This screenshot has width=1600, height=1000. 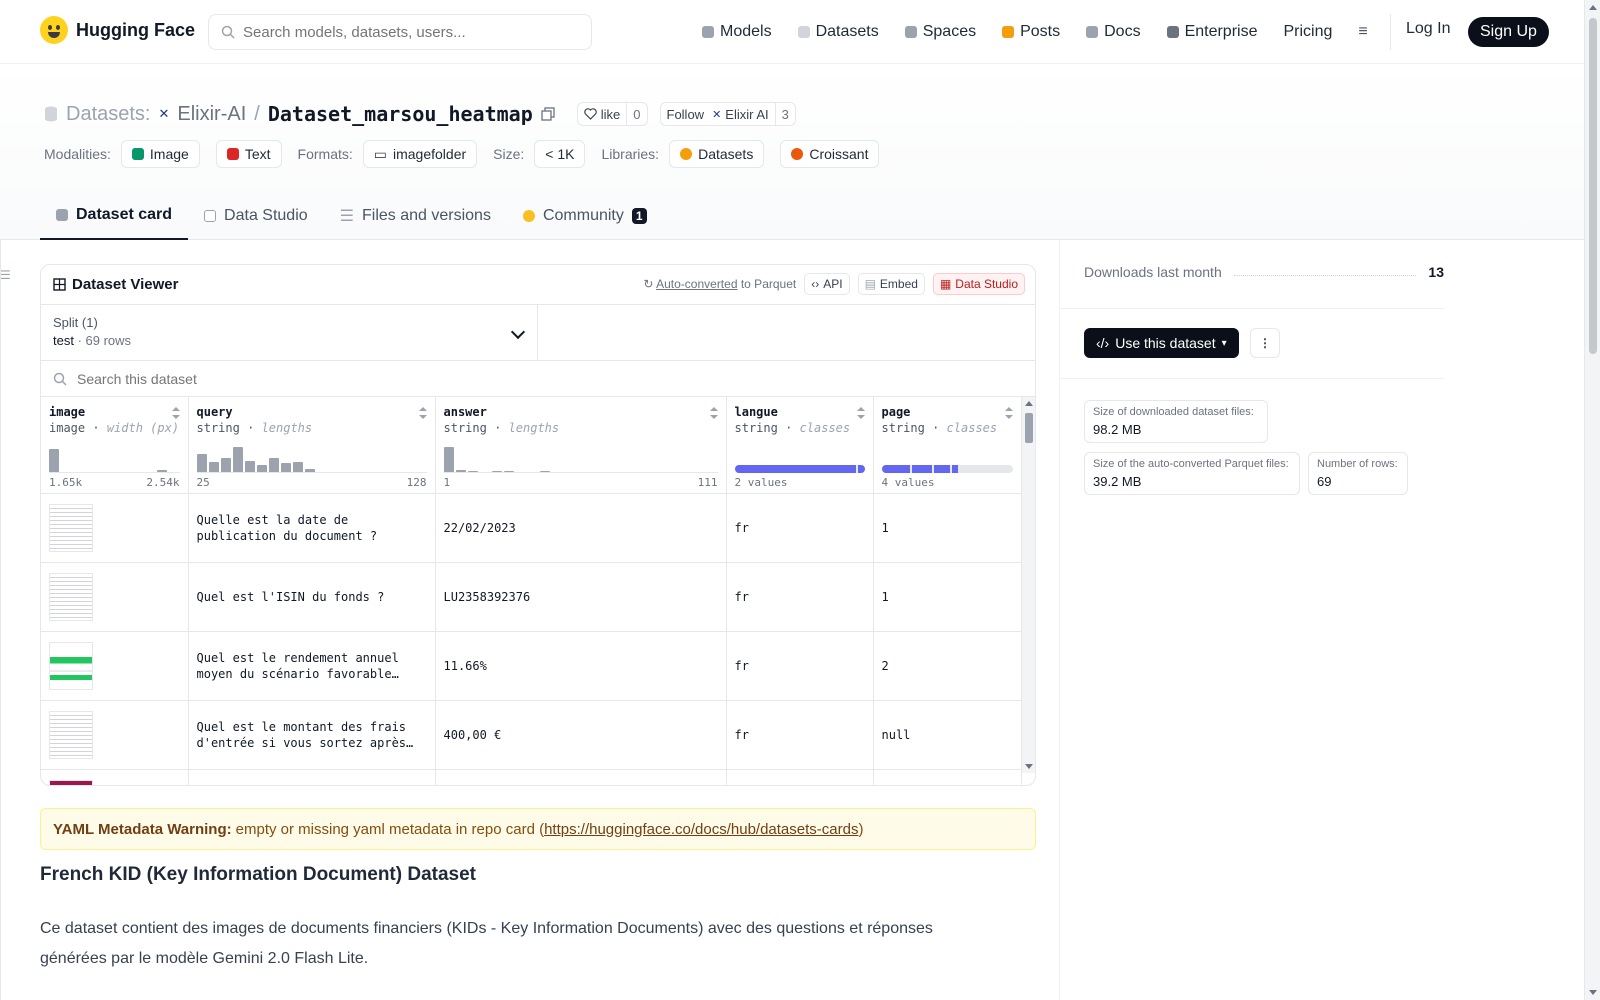 What do you see at coordinates (256, 216) in the screenshot?
I see `tab-data-studio: Data Studio` at bounding box center [256, 216].